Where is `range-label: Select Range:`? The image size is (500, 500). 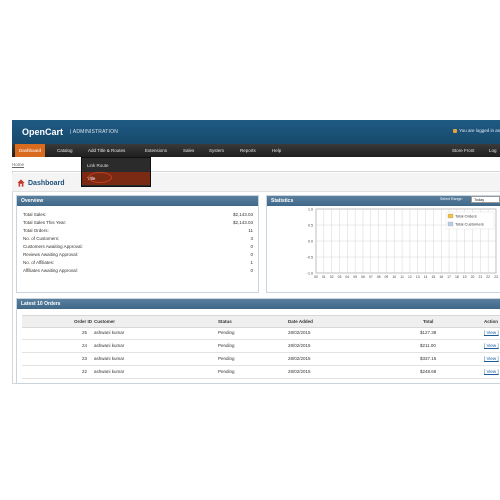
range-label: Select Range: is located at coordinates (451, 199).